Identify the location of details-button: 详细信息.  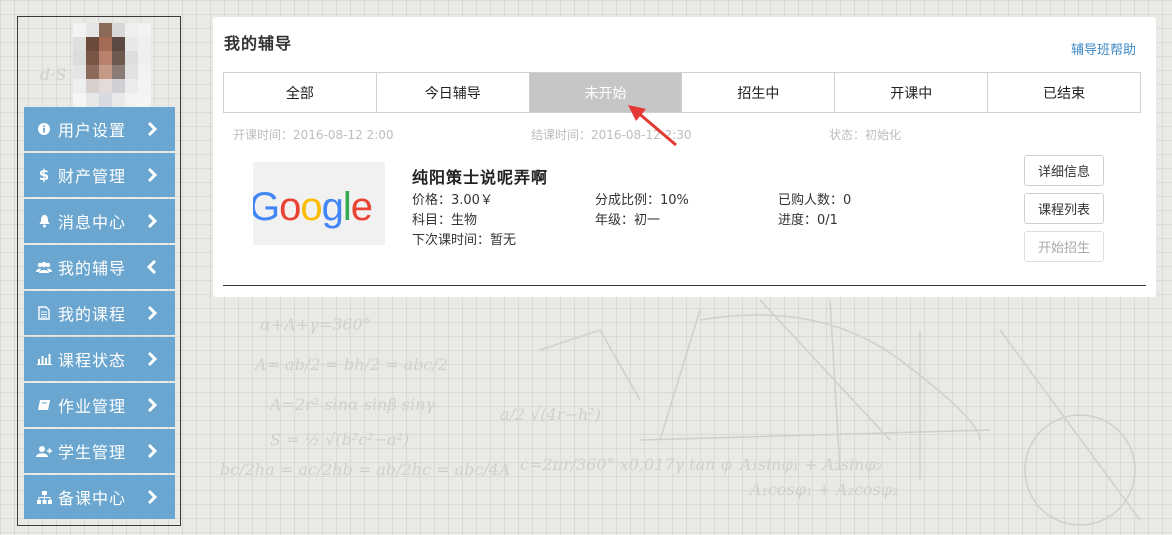
(1064, 170).